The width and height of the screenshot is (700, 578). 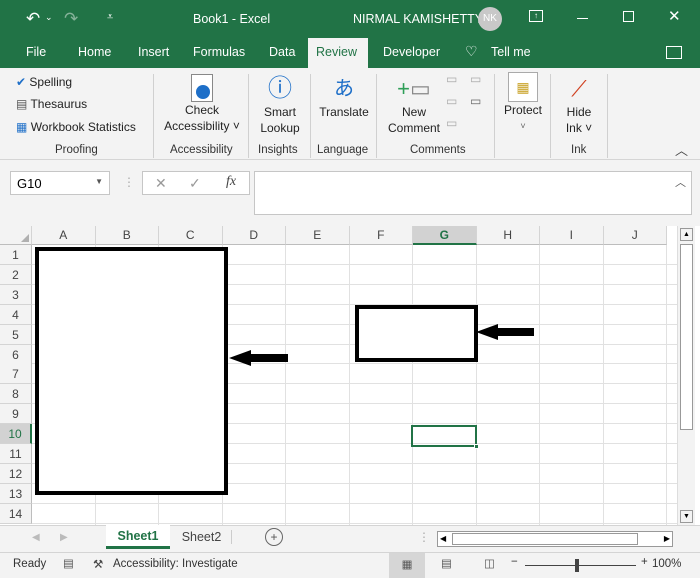 I want to click on scroll-sheets-left-icon: ◀, so click(x=36, y=537).